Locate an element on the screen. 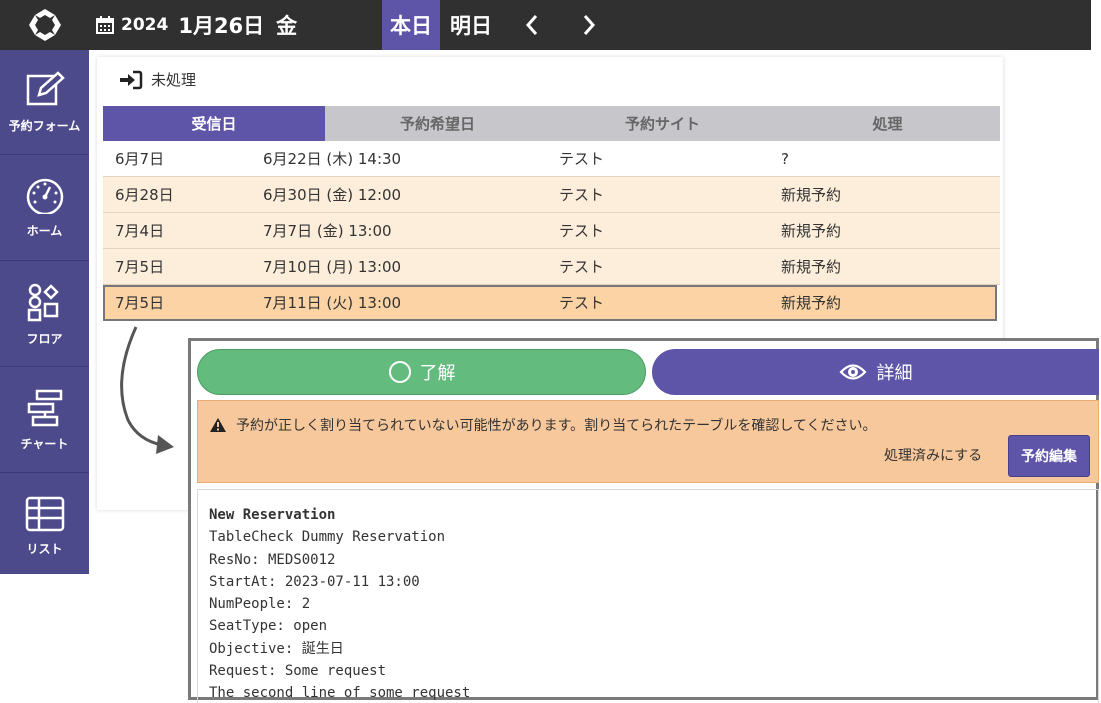 This screenshot has width=1101, height=703. column-requested-date: 予約希望日 is located at coordinates (437, 123).